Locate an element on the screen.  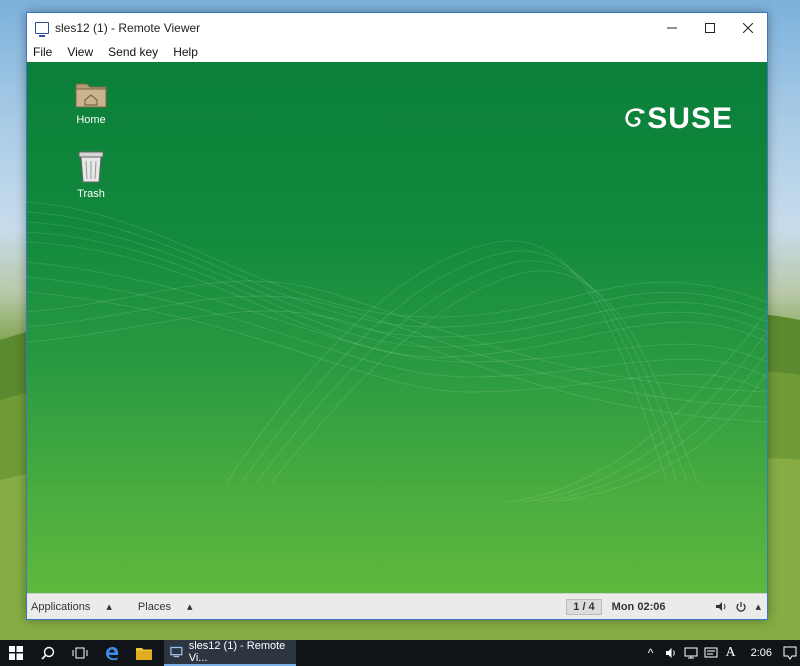
minimize-button is located at coordinates (672, 27).